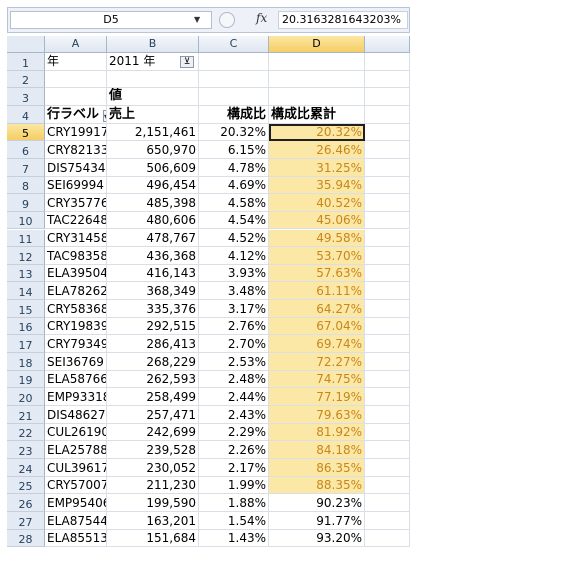  I want to click on row-header: 1, so click(26, 62).